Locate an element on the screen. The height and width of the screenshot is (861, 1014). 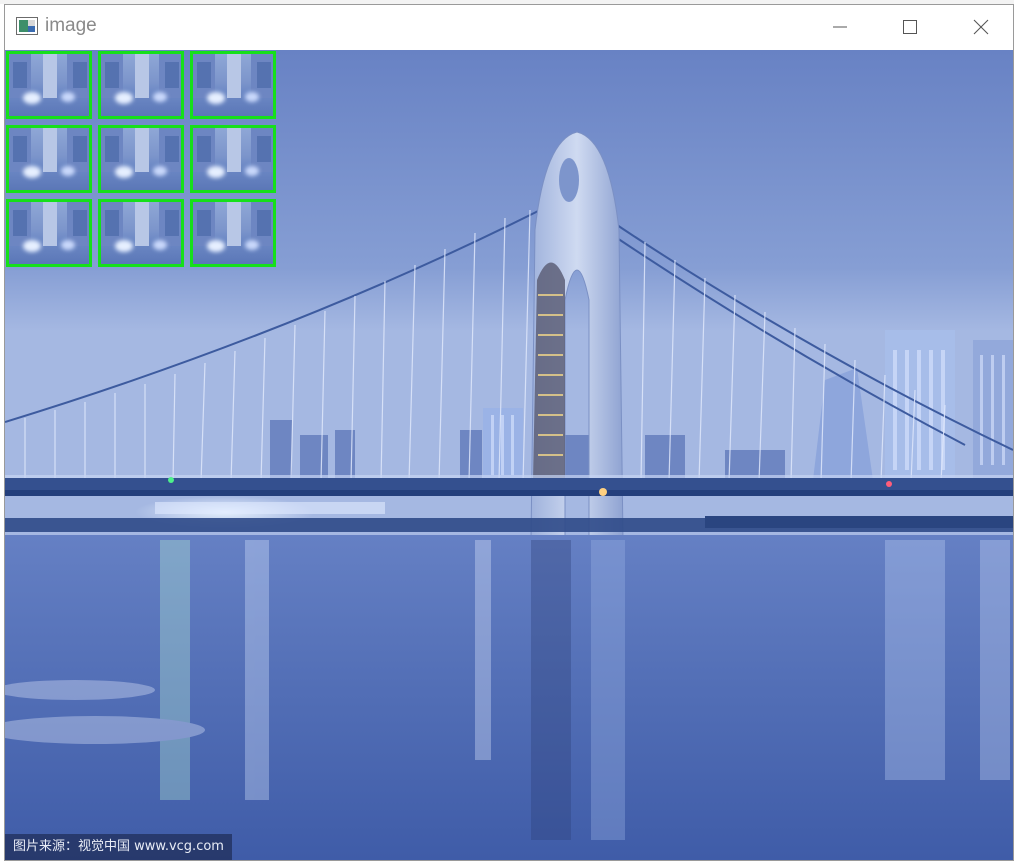
close-icon is located at coordinates (981, 27).